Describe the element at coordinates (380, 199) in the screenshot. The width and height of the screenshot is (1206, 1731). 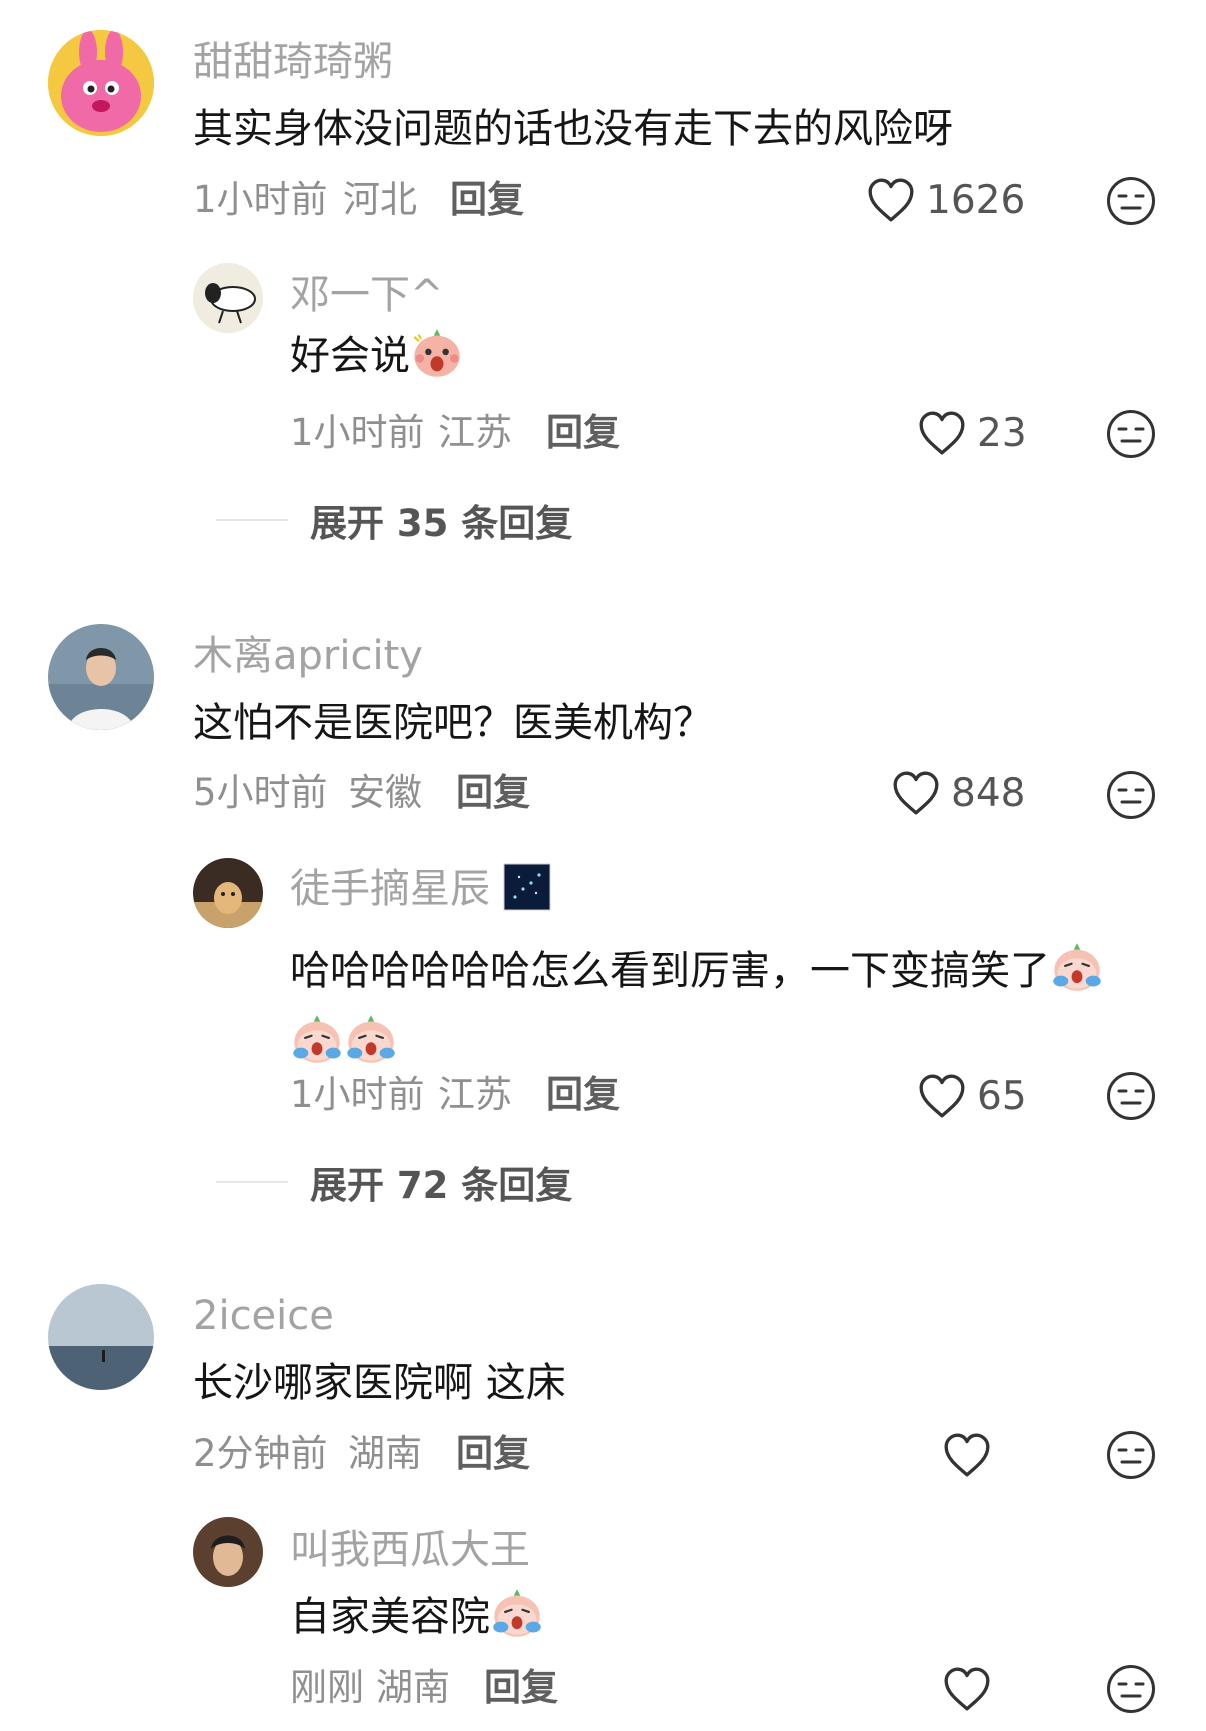
I see `comment-location: 河北` at that location.